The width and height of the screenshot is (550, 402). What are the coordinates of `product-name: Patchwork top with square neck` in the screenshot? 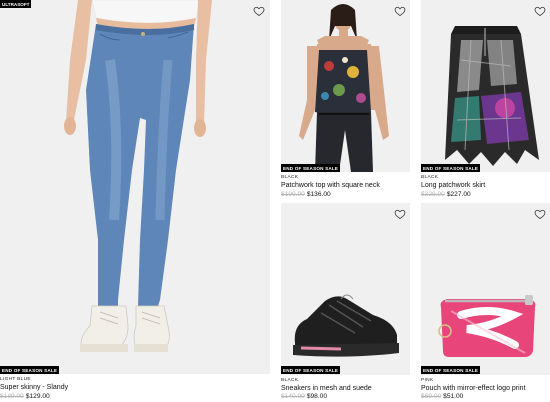 It's located at (330, 185).